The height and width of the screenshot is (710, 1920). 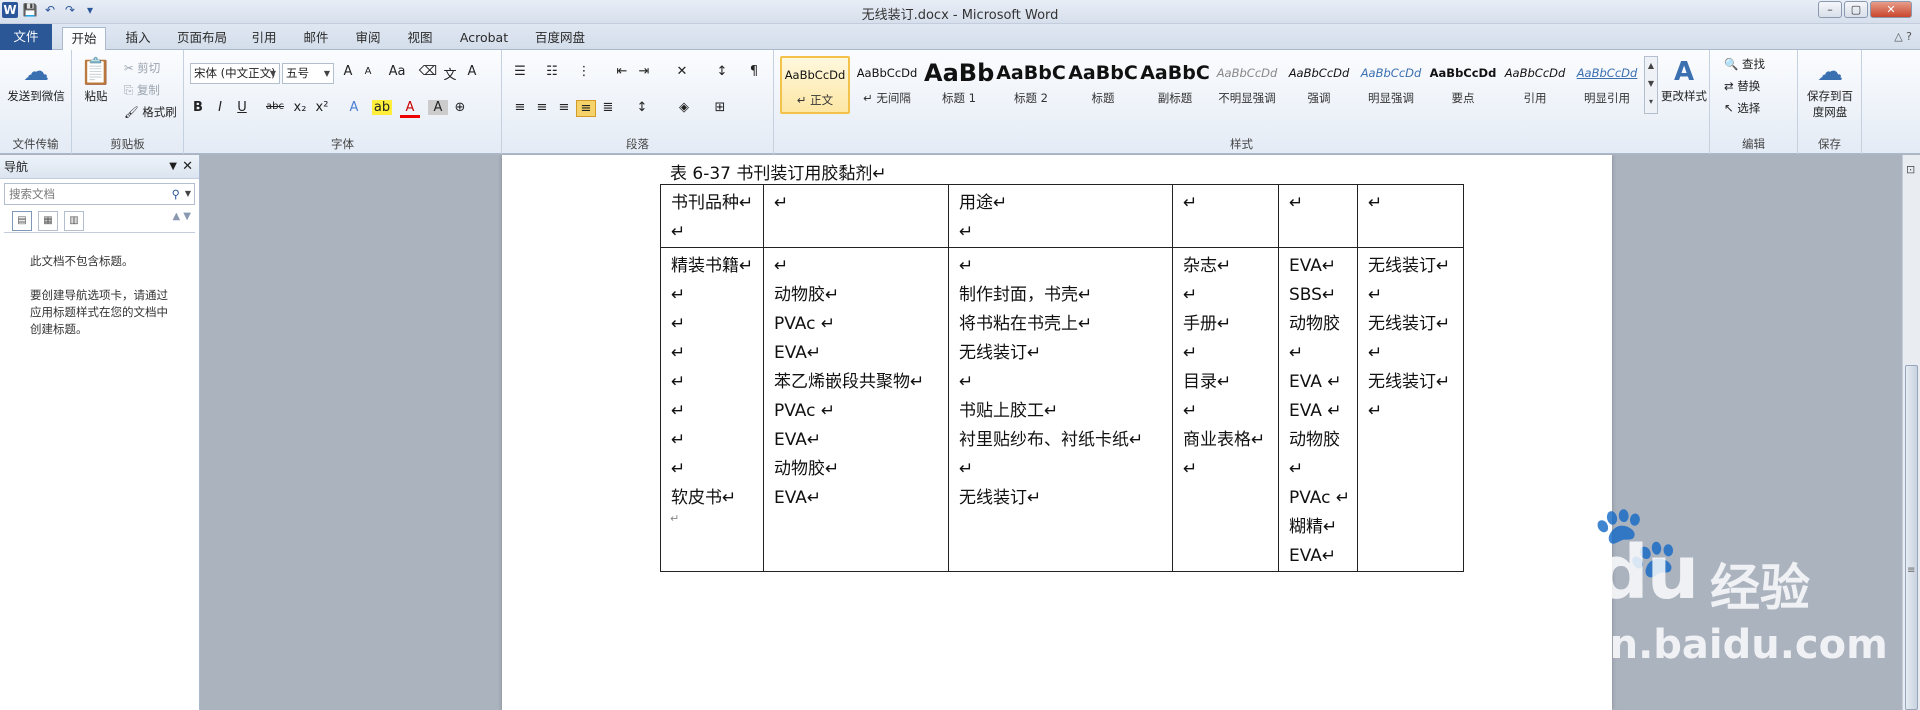 What do you see at coordinates (1319, 85) in the screenshot?
I see `style-emphasis: AaBbCcDd 强调` at bounding box center [1319, 85].